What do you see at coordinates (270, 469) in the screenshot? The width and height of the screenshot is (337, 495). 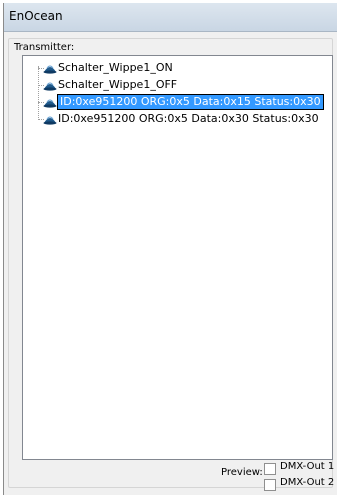 I see `dmx-out-1-checkbox` at bounding box center [270, 469].